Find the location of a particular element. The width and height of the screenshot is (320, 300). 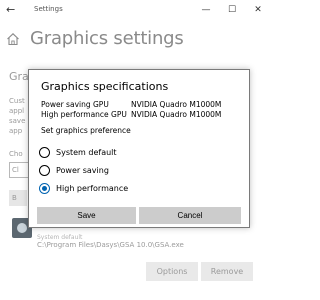

power-saving-gpu-value: NVIDIA Quadro M1000M is located at coordinates (176, 104).